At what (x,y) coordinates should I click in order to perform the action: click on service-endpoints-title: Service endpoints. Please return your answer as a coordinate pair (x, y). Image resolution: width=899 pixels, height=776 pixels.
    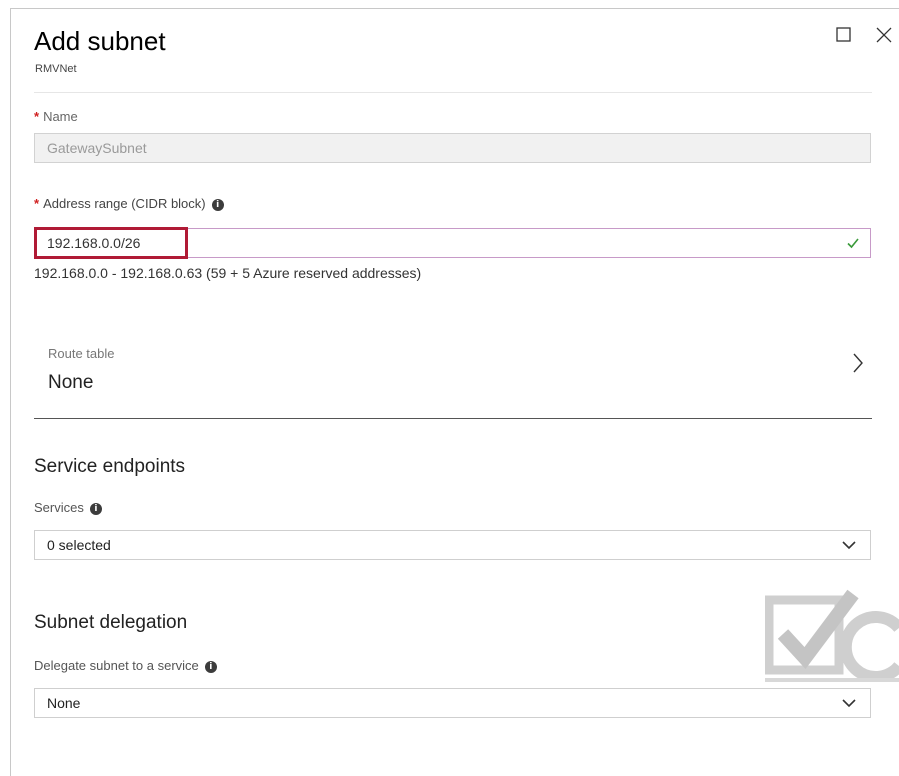
    Looking at the image, I should click on (110, 466).